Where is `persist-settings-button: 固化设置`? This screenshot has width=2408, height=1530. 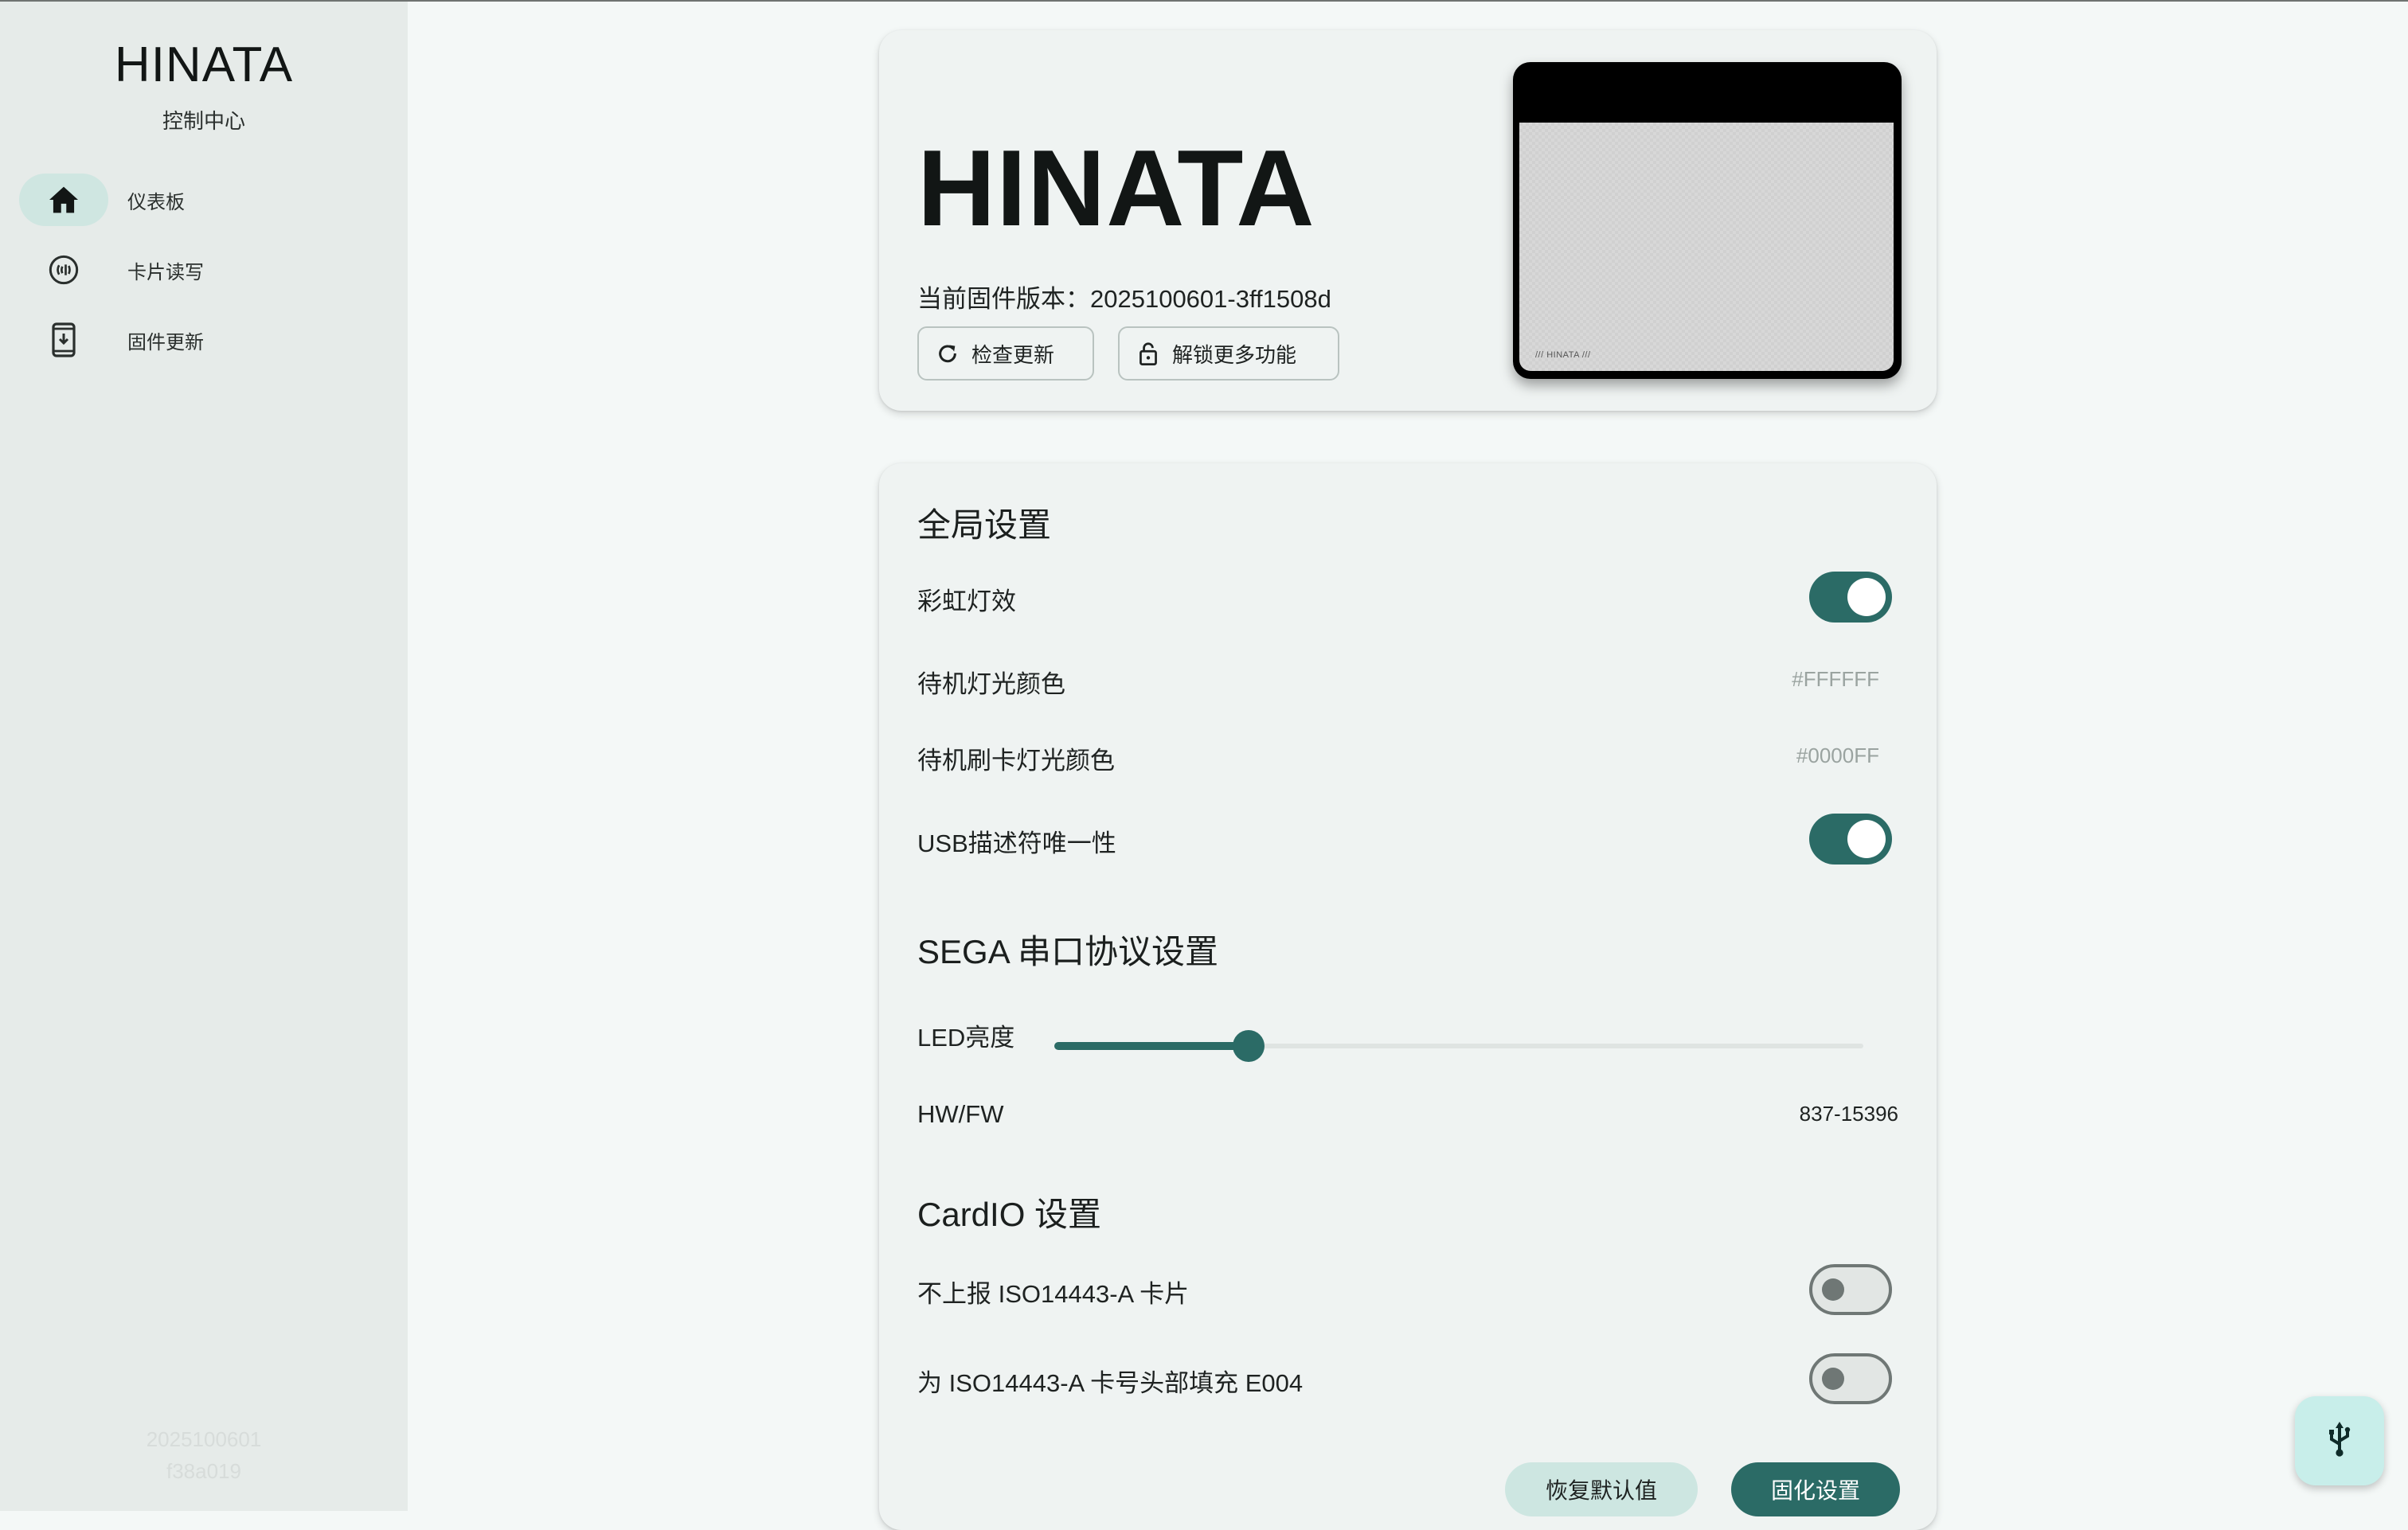 persist-settings-button: 固化设置 is located at coordinates (1816, 1489).